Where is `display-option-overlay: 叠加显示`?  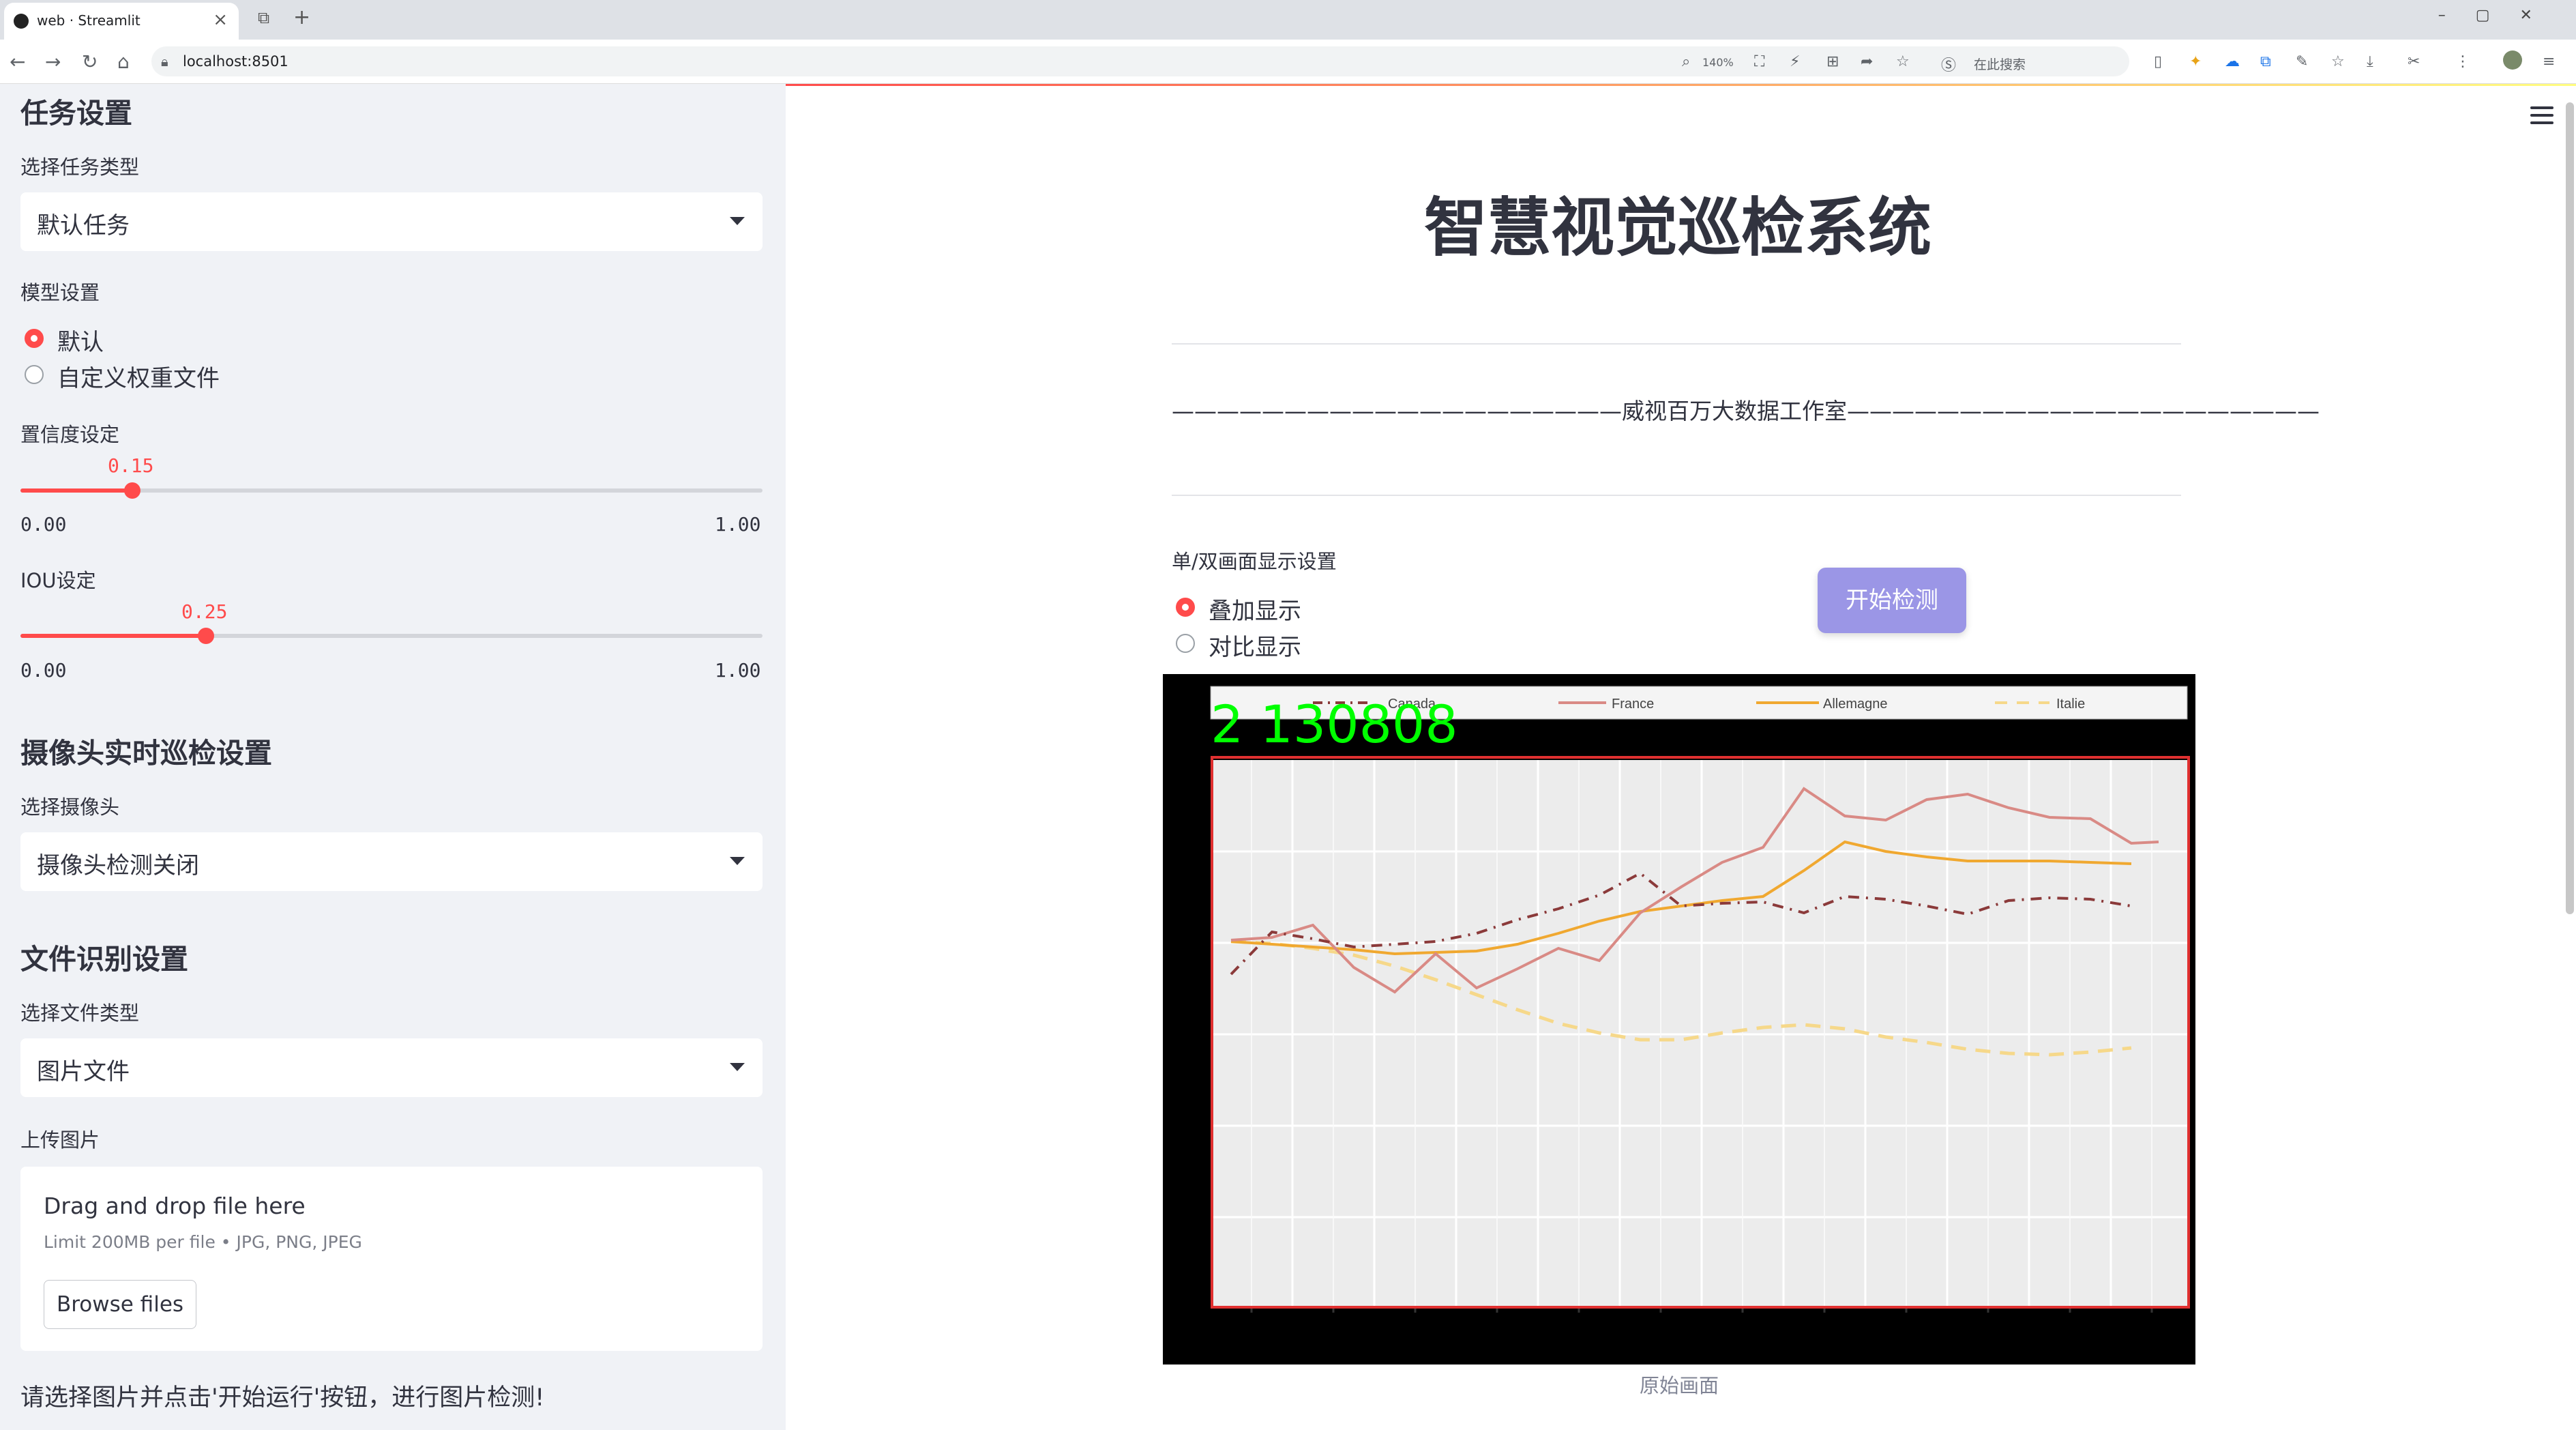 display-option-overlay: 叠加显示 is located at coordinates (1255, 609).